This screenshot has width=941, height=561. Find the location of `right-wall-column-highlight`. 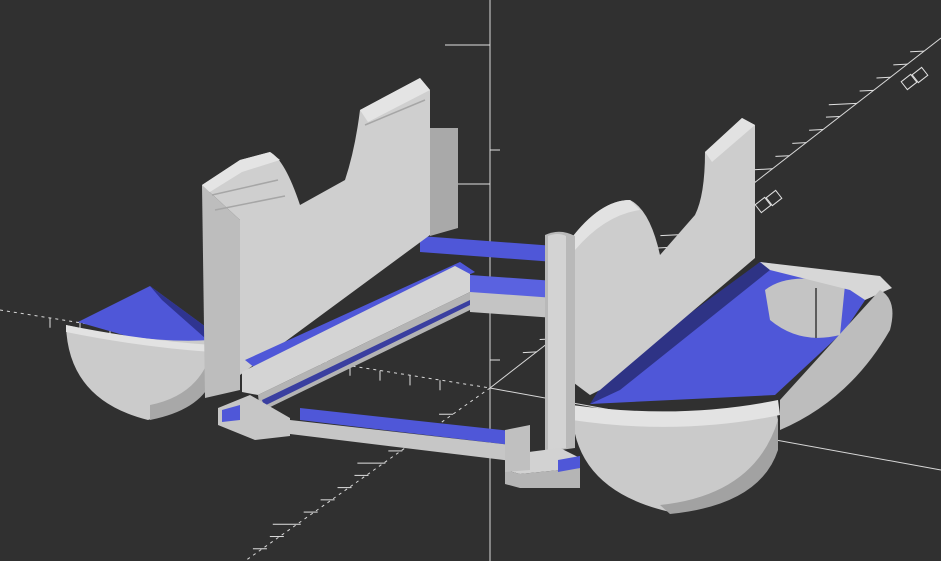

right-wall-column-highlight is located at coordinates (557, 342).